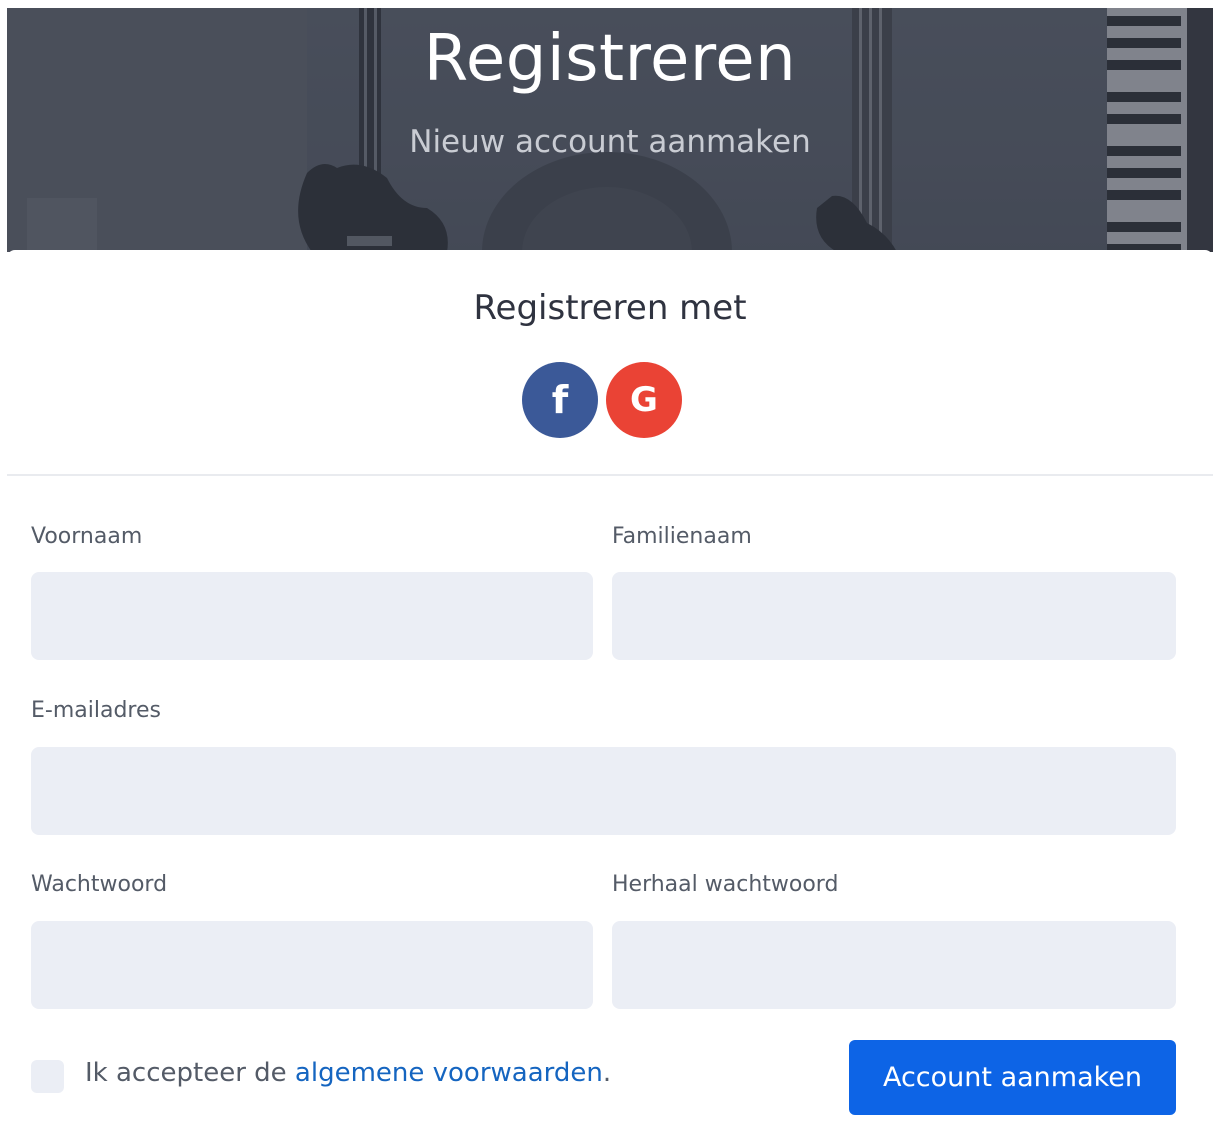 The height and width of the screenshot is (1122, 1213). Describe the element at coordinates (47, 1076) in the screenshot. I see `terms-checkbox` at that location.